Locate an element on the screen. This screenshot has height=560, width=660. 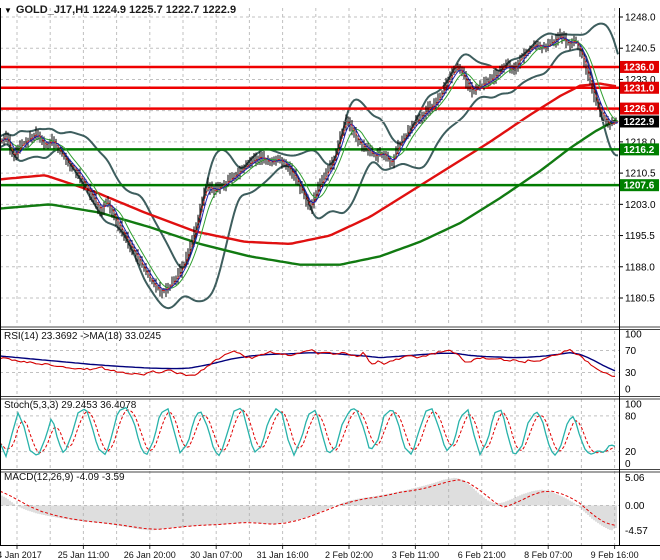
svg-text: 1222.9 is located at coordinates (639, 122).